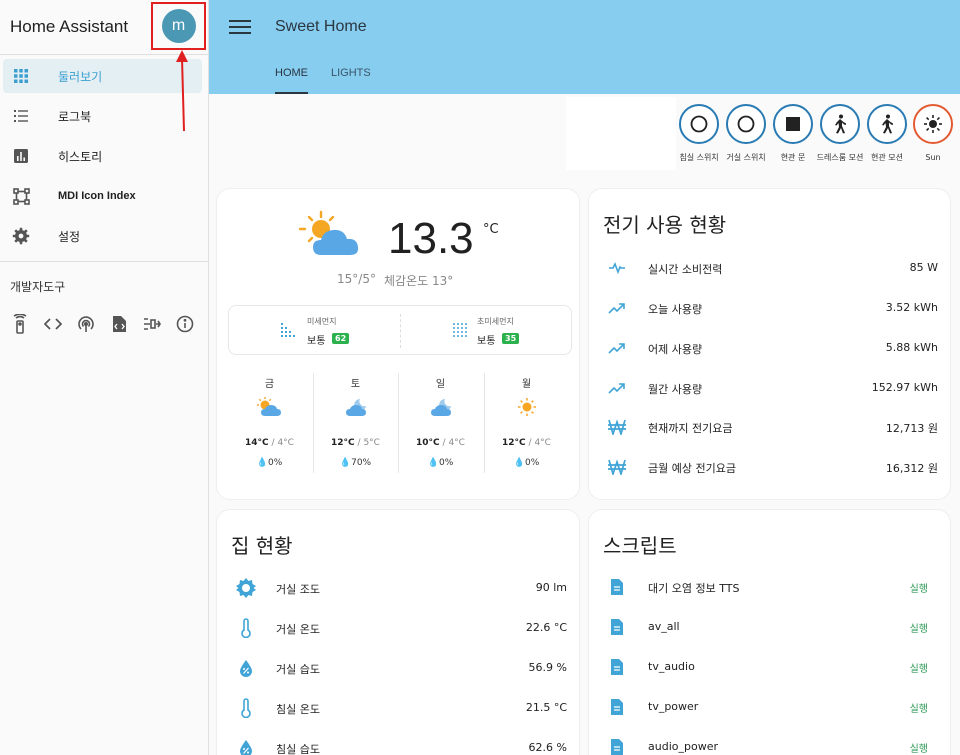 The width and height of the screenshot is (960, 755). I want to click on pm25-label: 초미세먼지, so click(495, 321).